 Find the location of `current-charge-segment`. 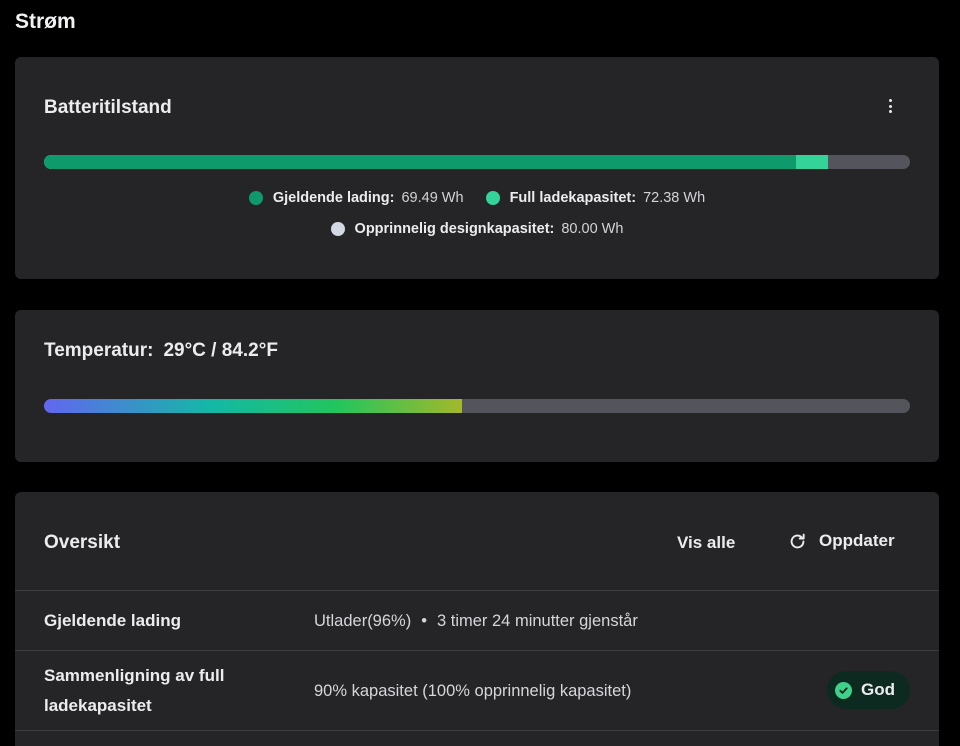

current-charge-segment is located at coordinates (420, 162).